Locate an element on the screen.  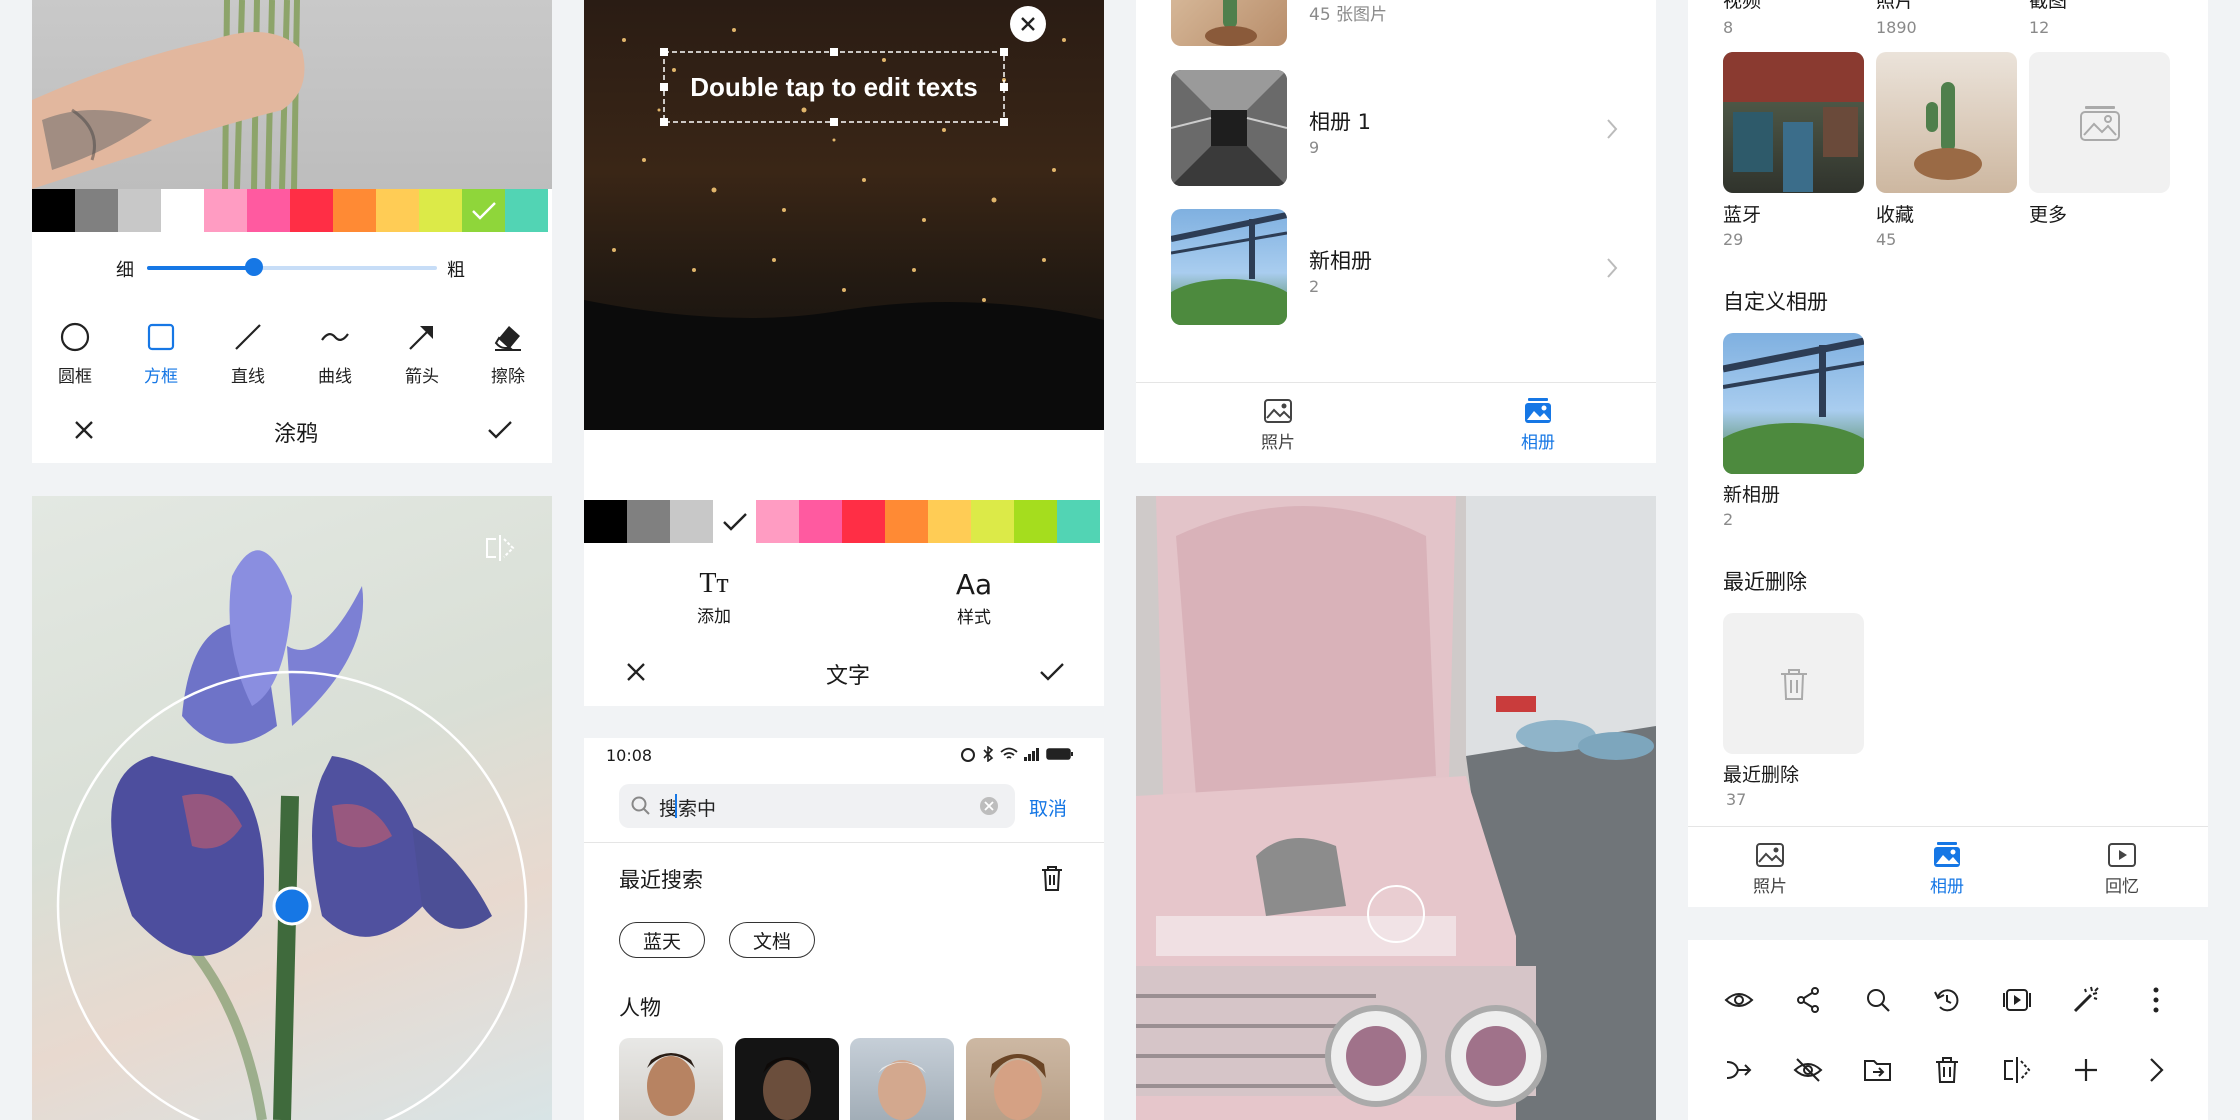
next-button is located at coordinates (2156, 1070).